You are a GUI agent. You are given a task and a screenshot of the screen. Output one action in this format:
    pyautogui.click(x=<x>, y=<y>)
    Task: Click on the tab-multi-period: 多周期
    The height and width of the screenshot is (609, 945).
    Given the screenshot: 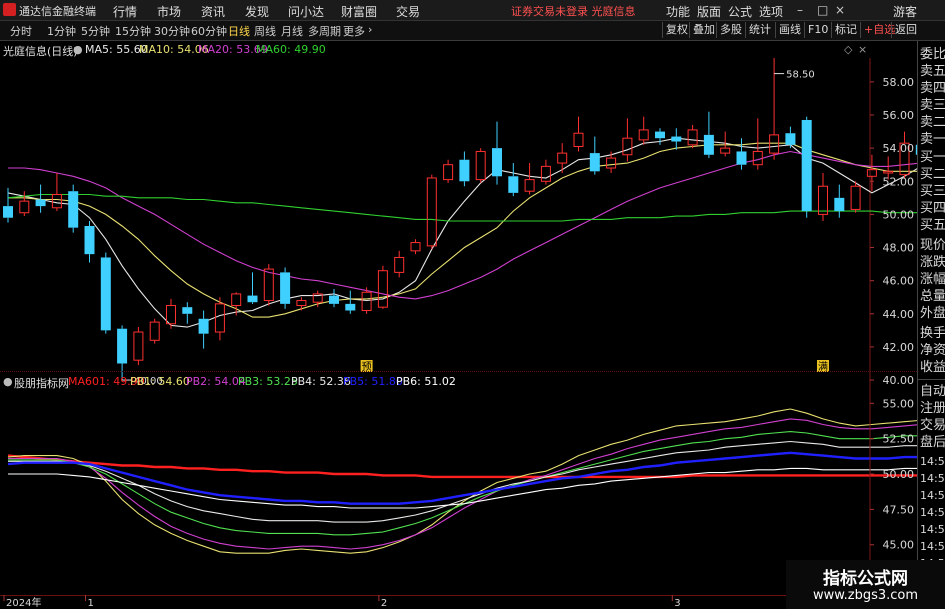 What is the action you would take?
    pyautogui.click(x=324, y=31)
    